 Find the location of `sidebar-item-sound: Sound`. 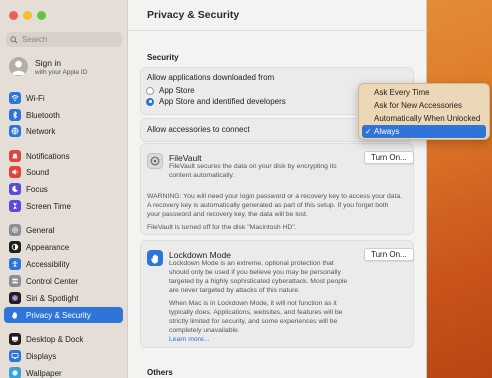

sidebar-item-sound: Sound is located at coordinates (63, 172).